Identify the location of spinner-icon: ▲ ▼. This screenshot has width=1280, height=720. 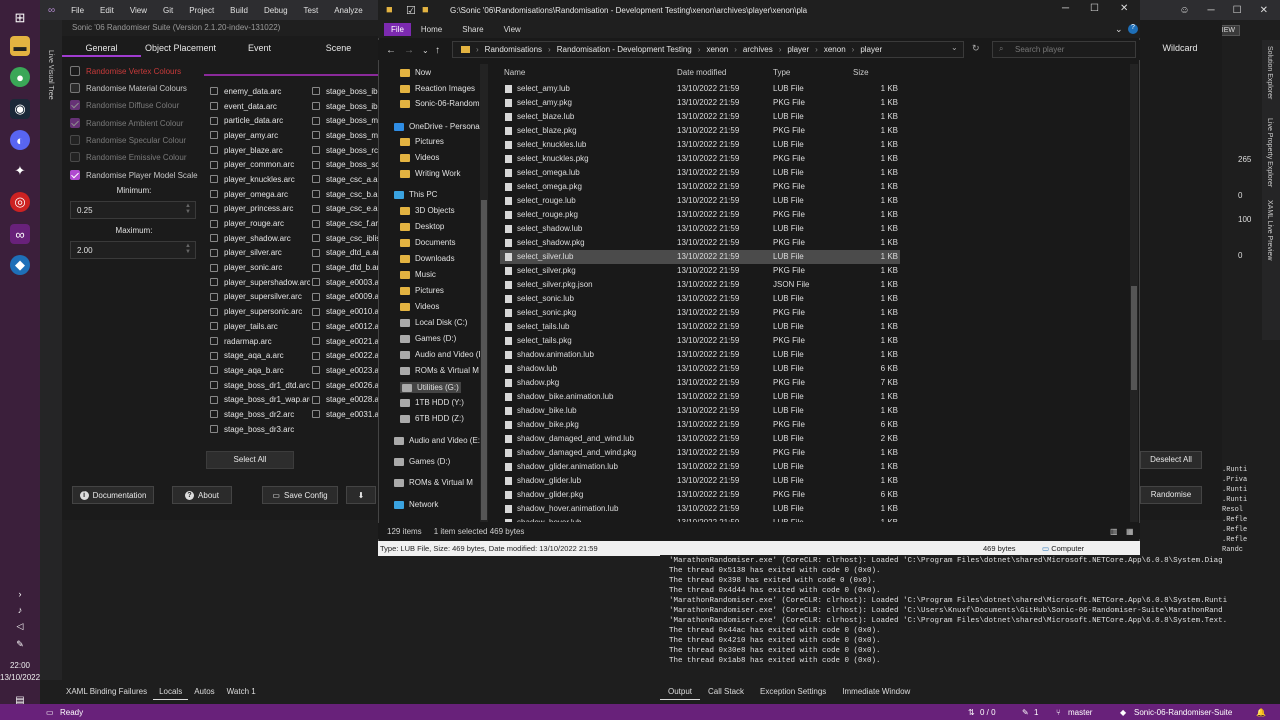
(188, 249).